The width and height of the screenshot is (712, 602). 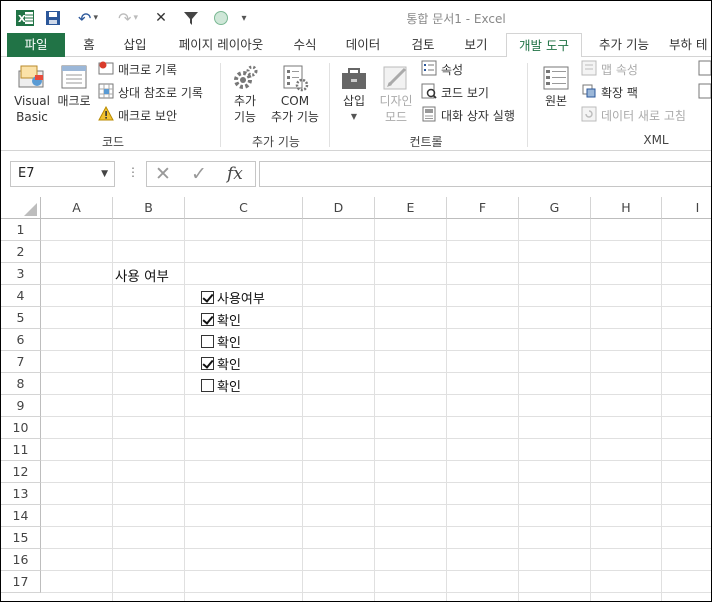 What do you see at coordinates (21, 472) in the screenshot?
I see `row-header-12: 12` at bounding box center [21, 472].